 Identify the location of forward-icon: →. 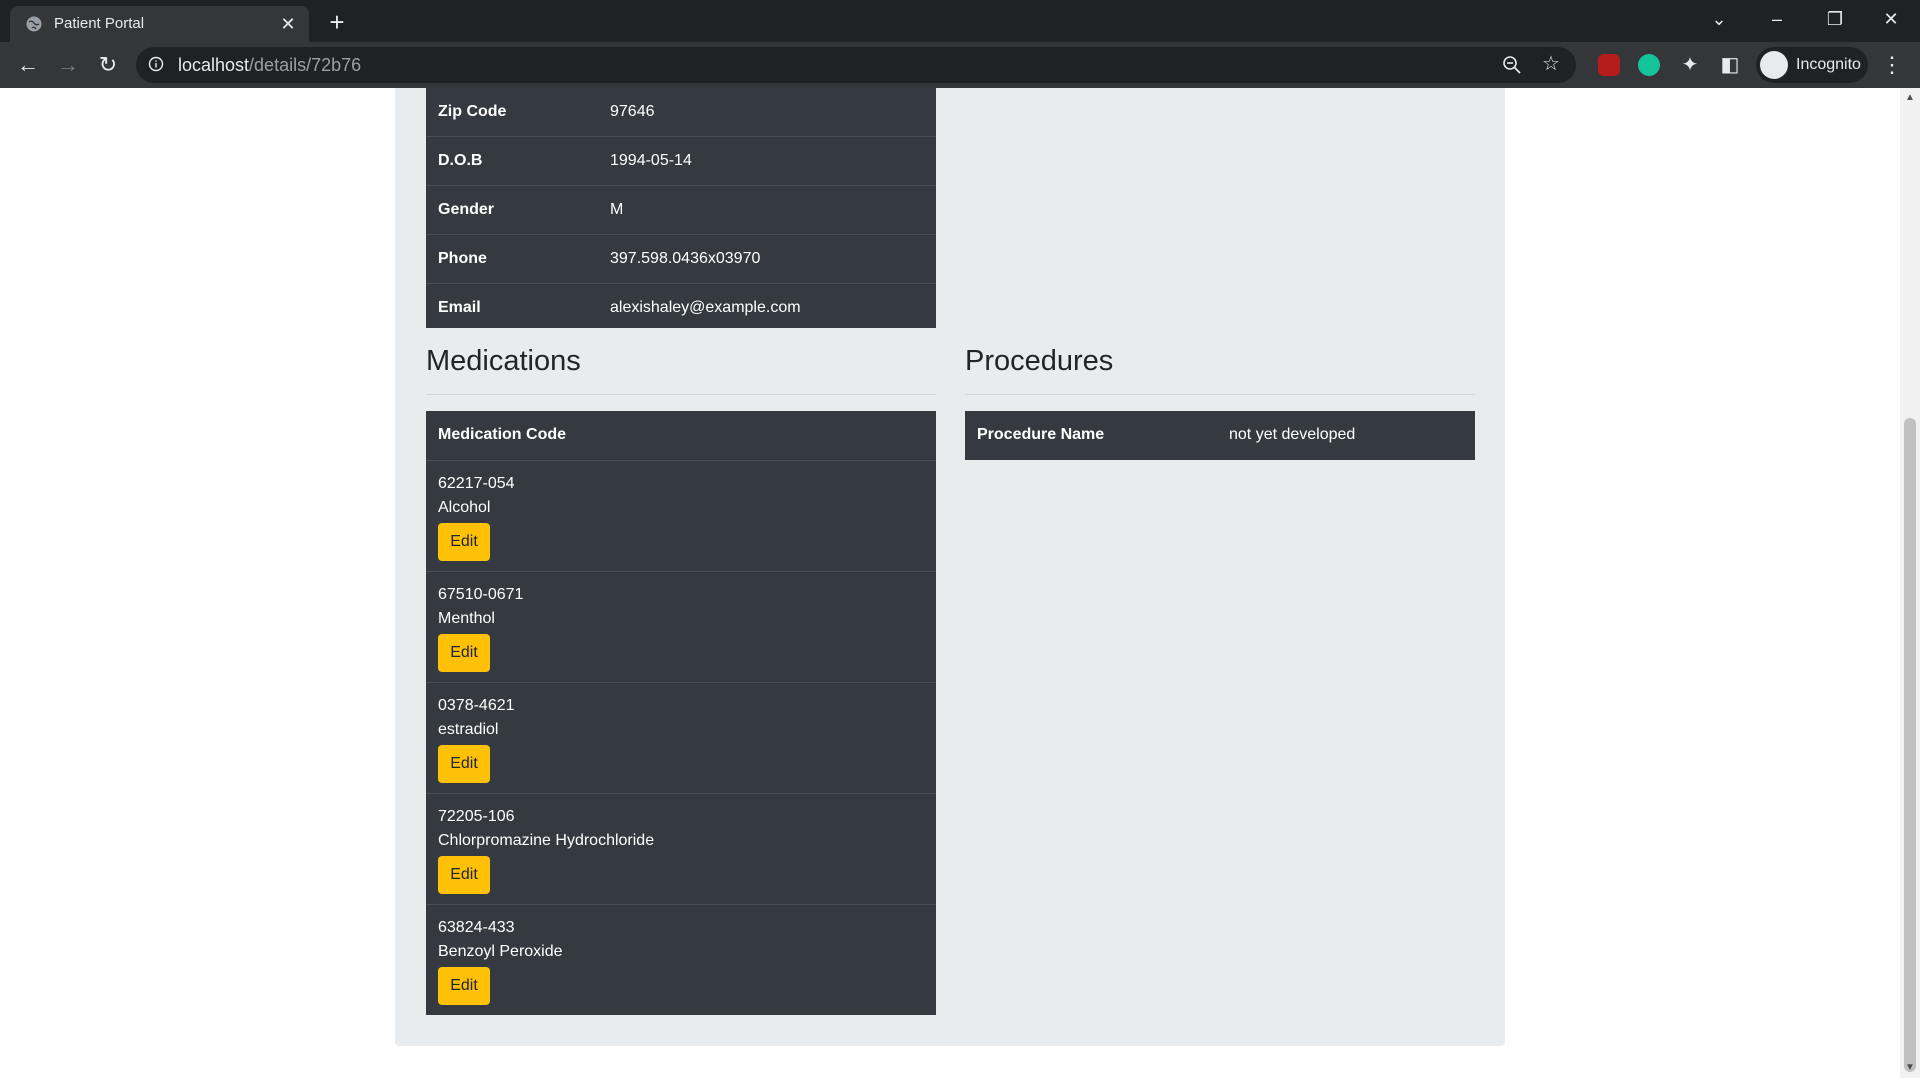
(68, 65).